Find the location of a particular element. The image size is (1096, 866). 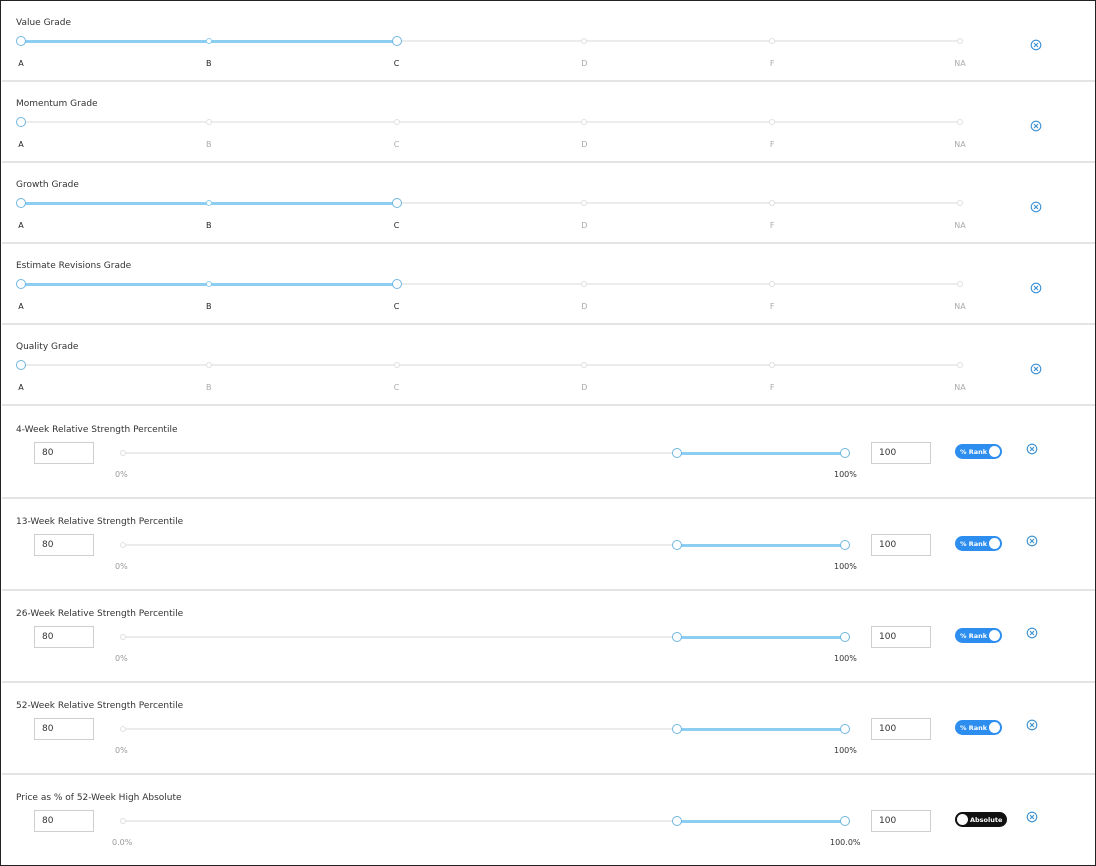

grade-label-c: C is located at coordinates (396, 144).